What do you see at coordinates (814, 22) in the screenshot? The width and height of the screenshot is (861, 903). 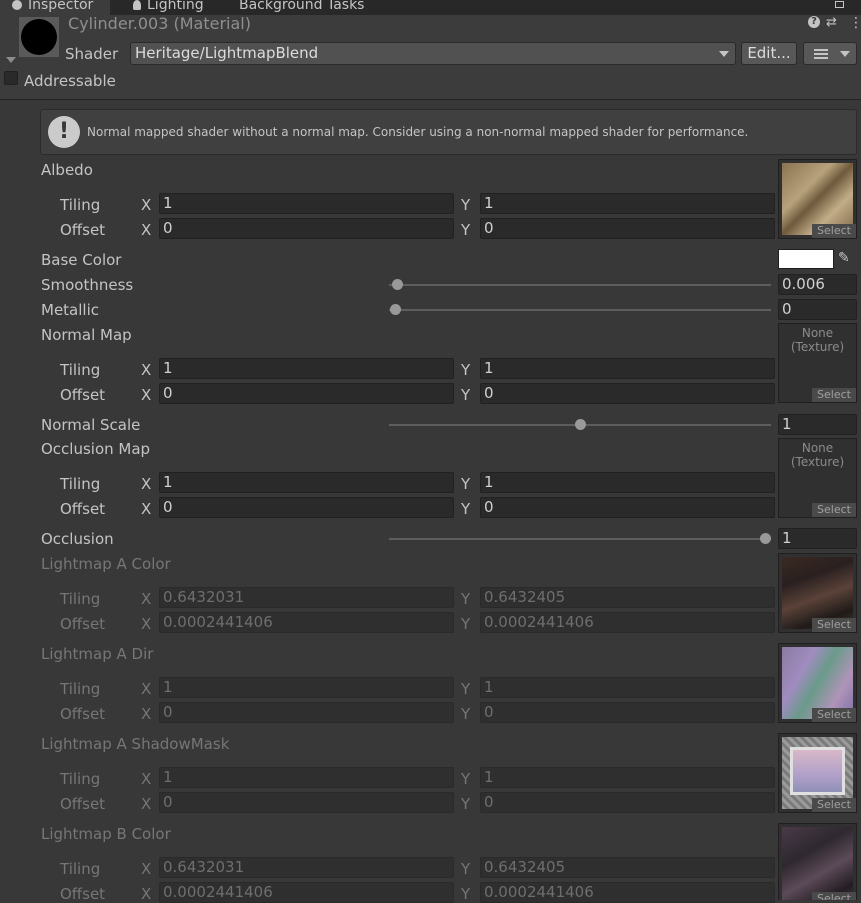 I see `help-icon: ?` at bounding box center [814, 22].